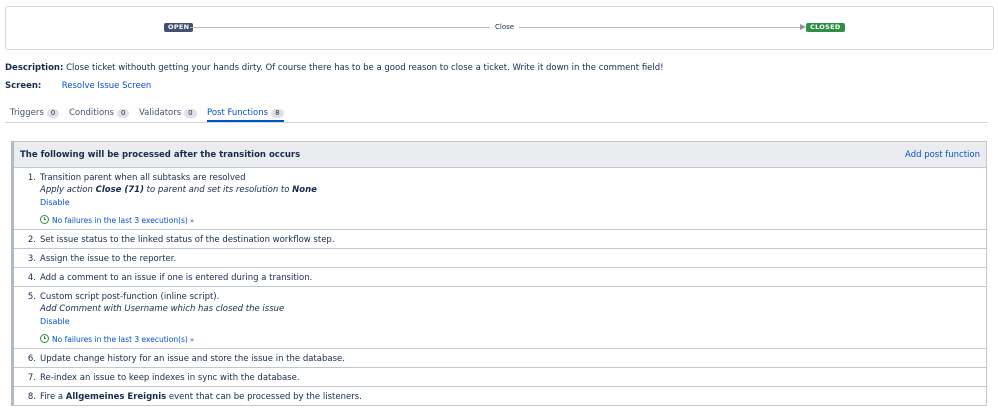 Image resolution: width=998 pixels, height=417 pixels. What do you see at coordinates (238, 113) in the screenshot?
I see `tab-label: Post Functions` at bounding box center [238, 113].